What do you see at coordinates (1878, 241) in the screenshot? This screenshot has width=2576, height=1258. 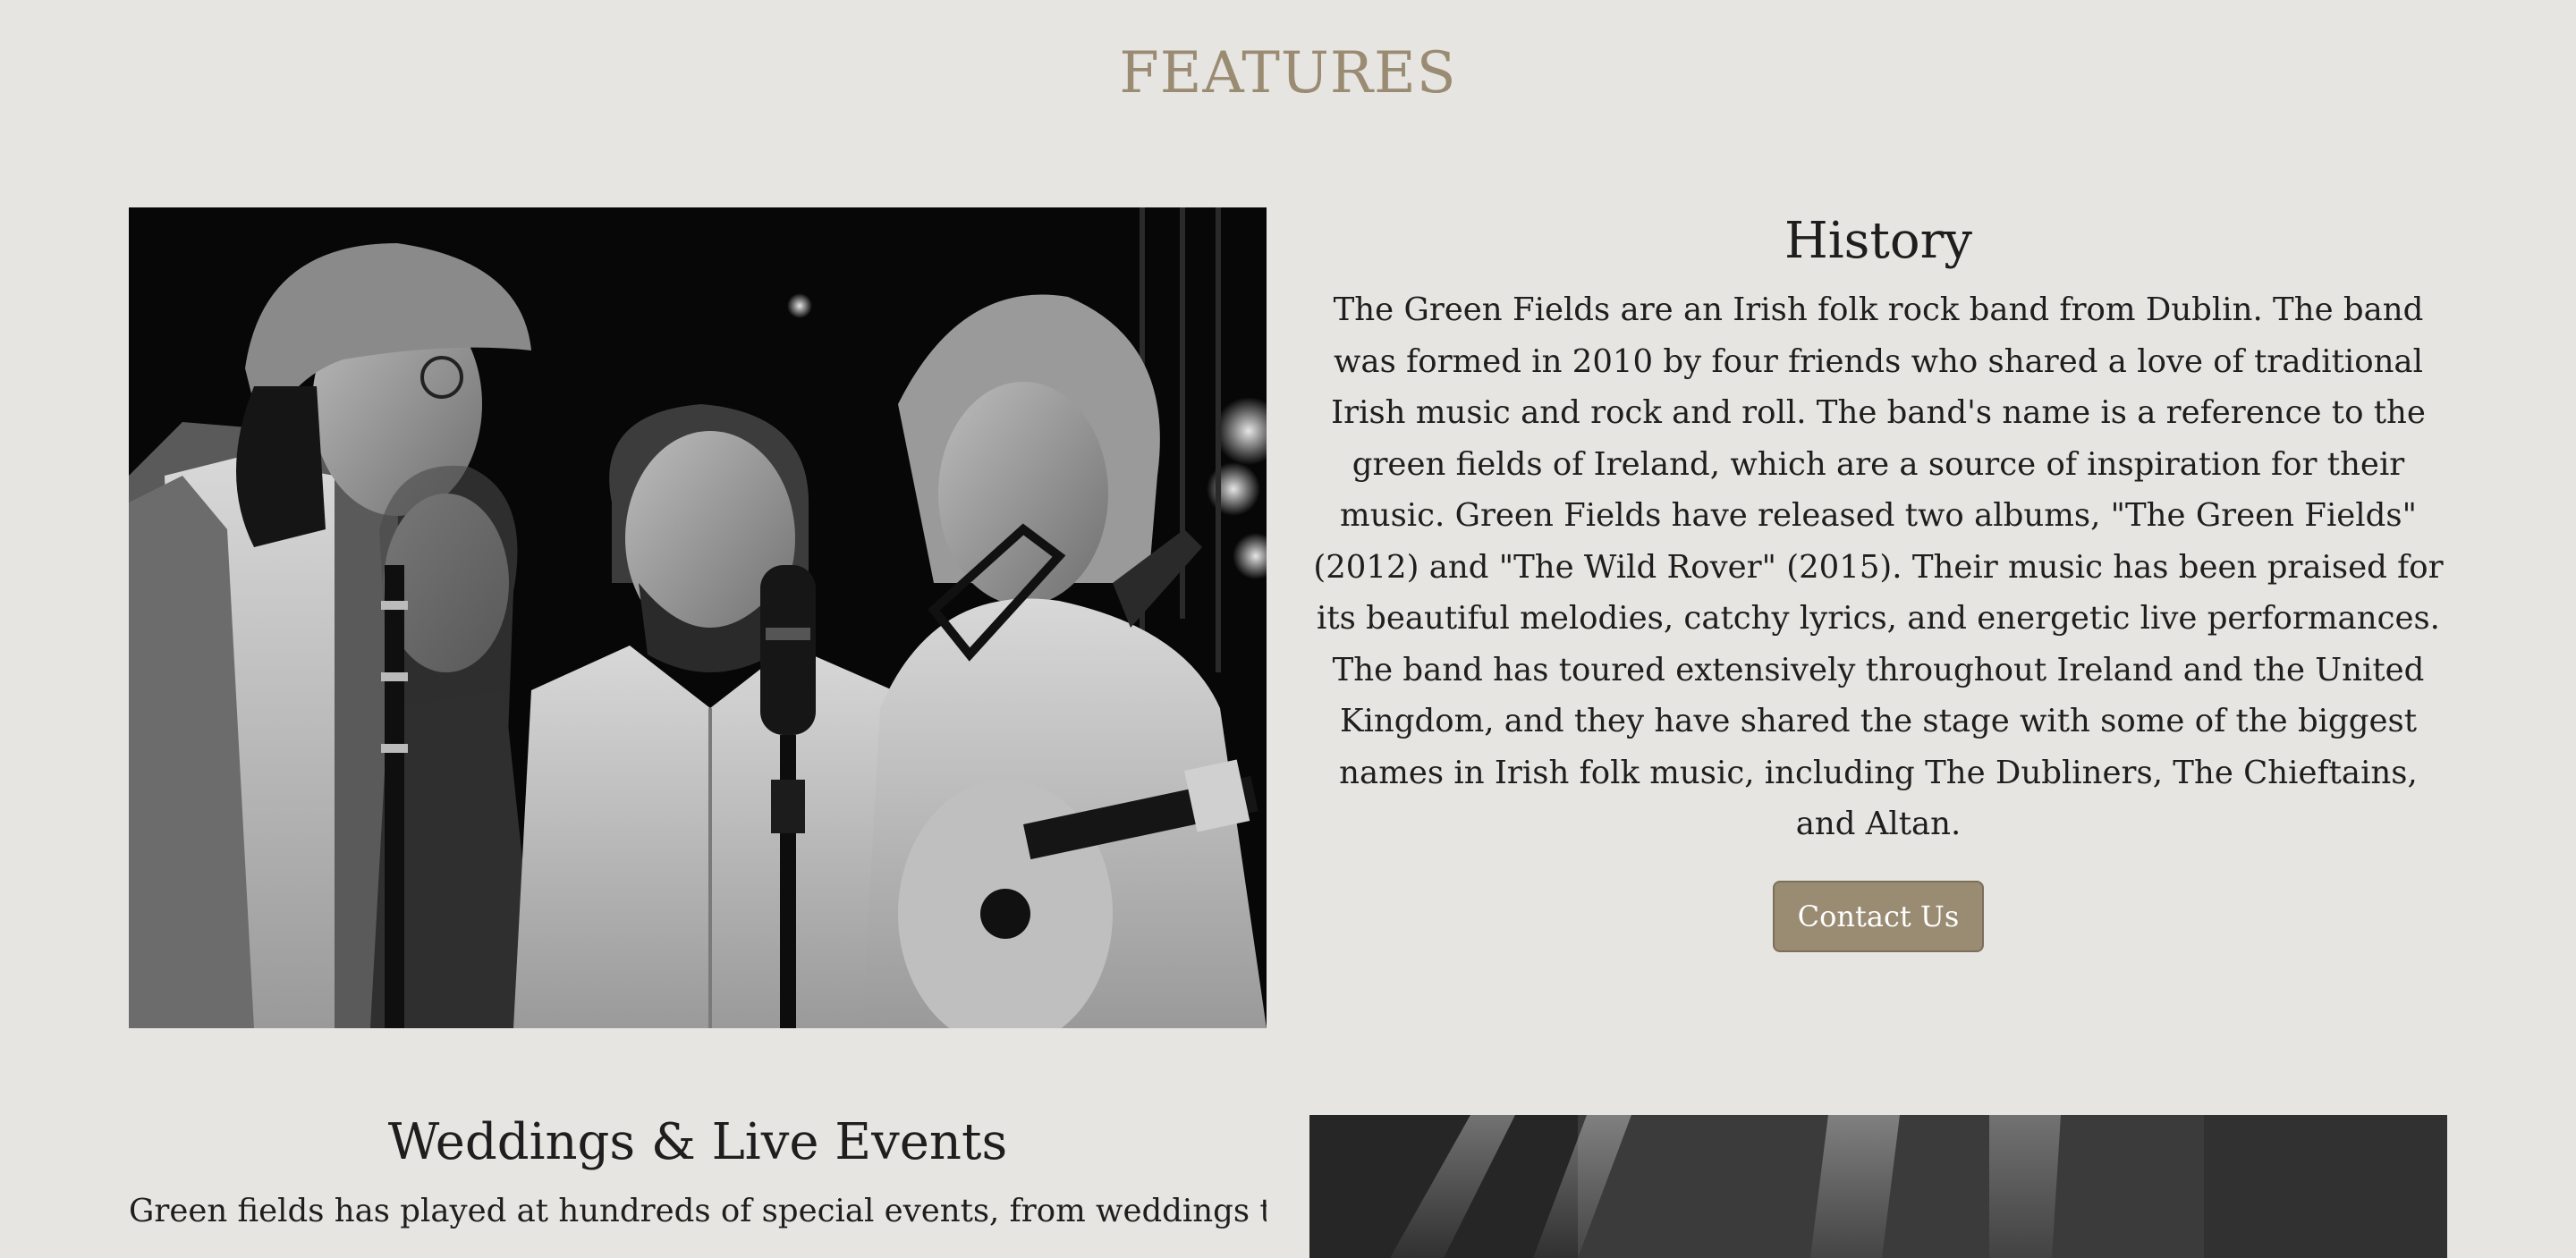 I see `history-title: History` at bounding box center [1878, 241].